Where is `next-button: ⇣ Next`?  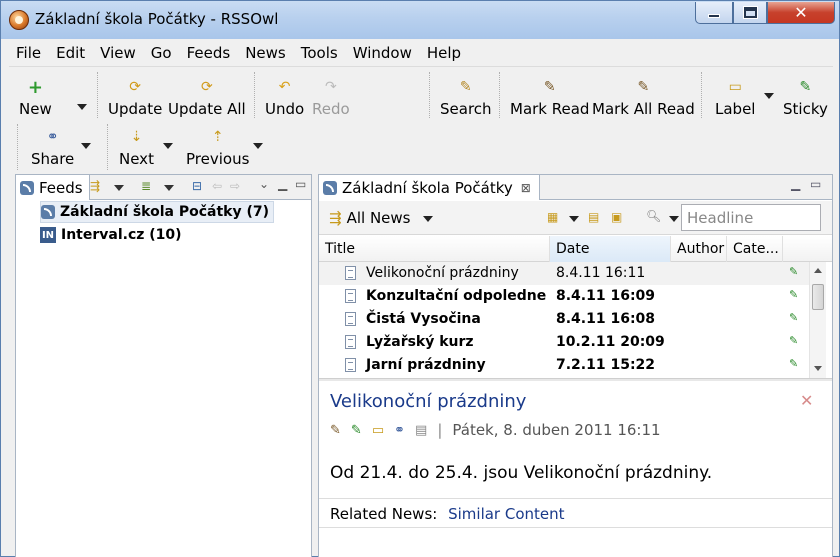 next-button: ⇣ Next is located at coordinates (136, 148).